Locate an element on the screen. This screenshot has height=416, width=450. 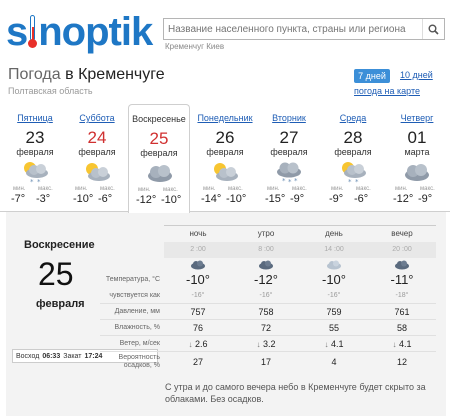
temperature-label: Температура, °C is located at coordinates (132, 279).